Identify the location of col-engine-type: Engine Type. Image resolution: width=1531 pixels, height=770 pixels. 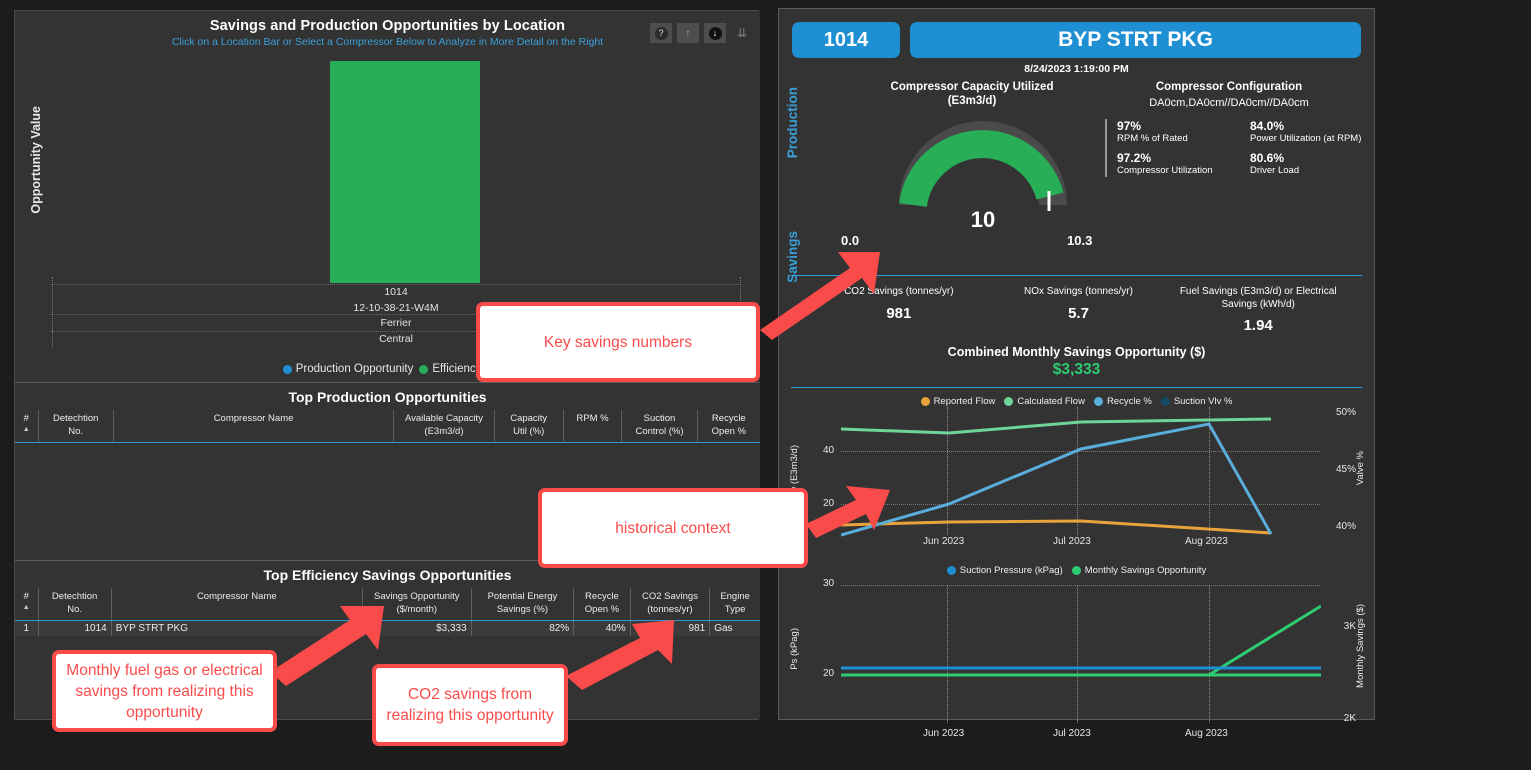
(734, 604).